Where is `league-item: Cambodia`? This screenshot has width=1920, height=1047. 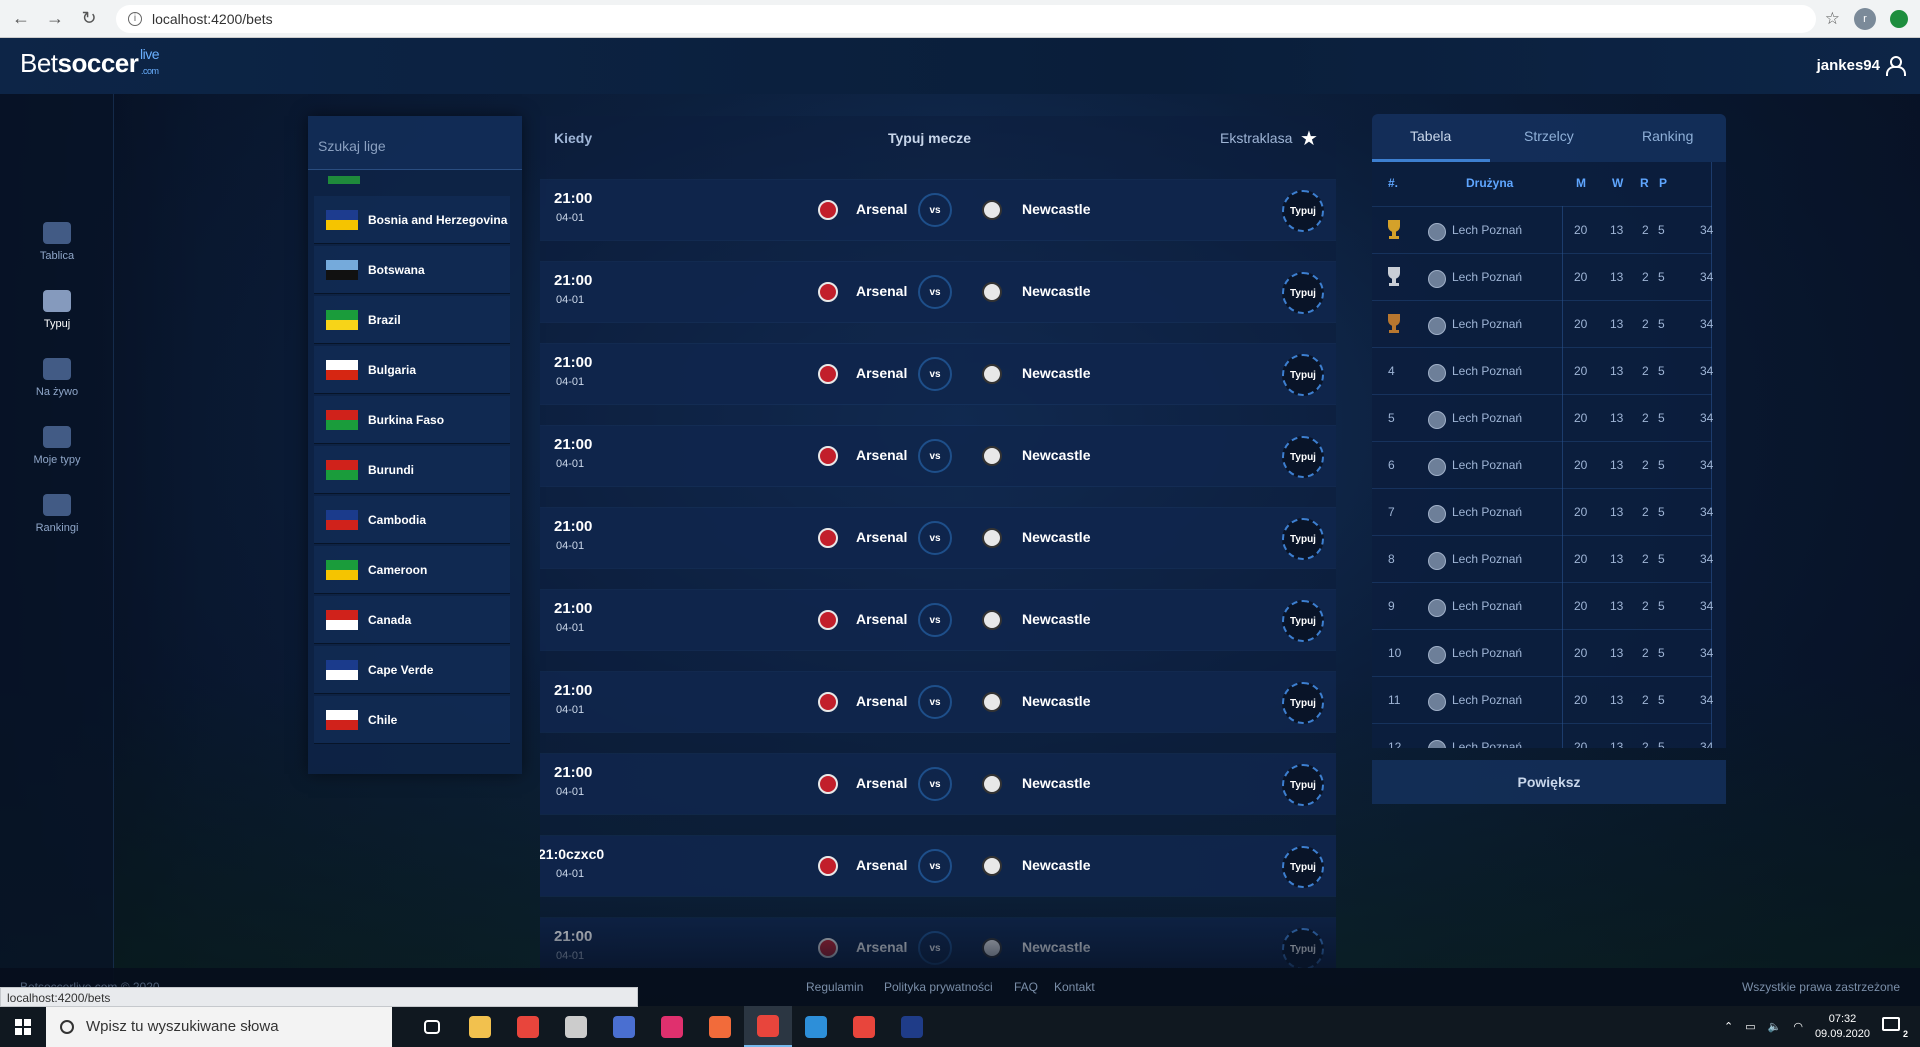 league-item: Cambodia is located at coordinates (412, 520).